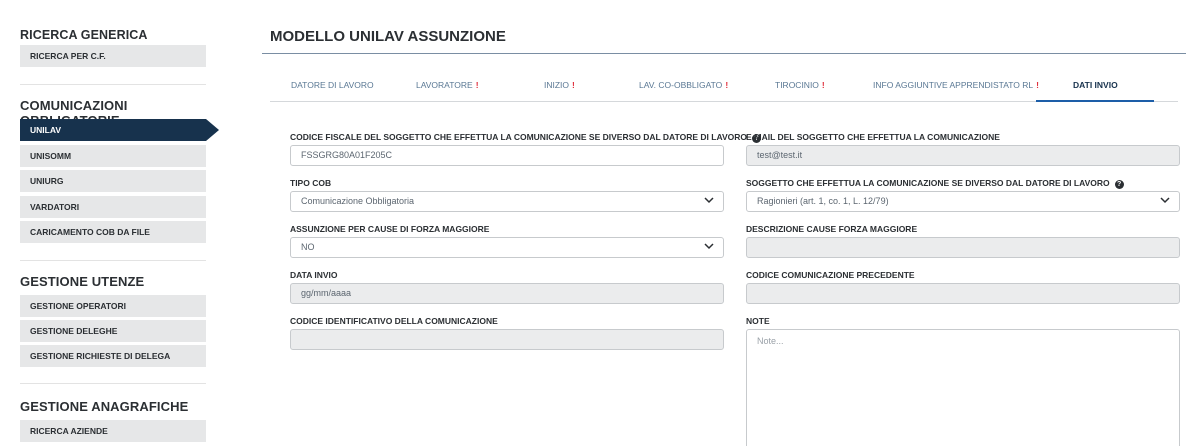  What do you see at coordinates (797, 85) in the screenshot?
I see `tab-label: TIROCINIO` at bounding box center [797, 85].